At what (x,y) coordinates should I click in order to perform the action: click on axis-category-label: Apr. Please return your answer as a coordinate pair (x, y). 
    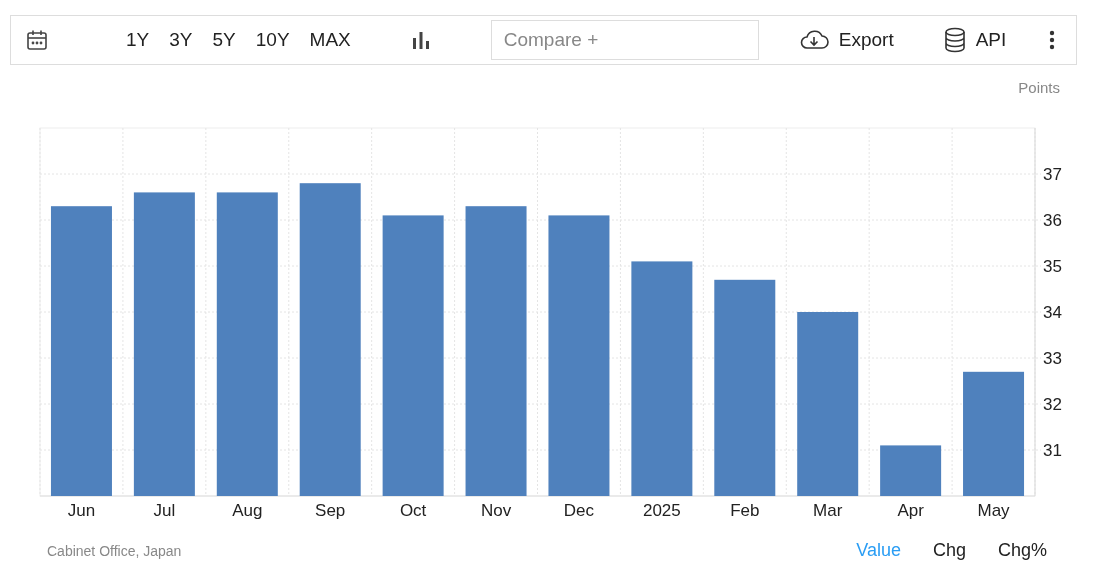
    Looking at the image, I should click on (910, 510).